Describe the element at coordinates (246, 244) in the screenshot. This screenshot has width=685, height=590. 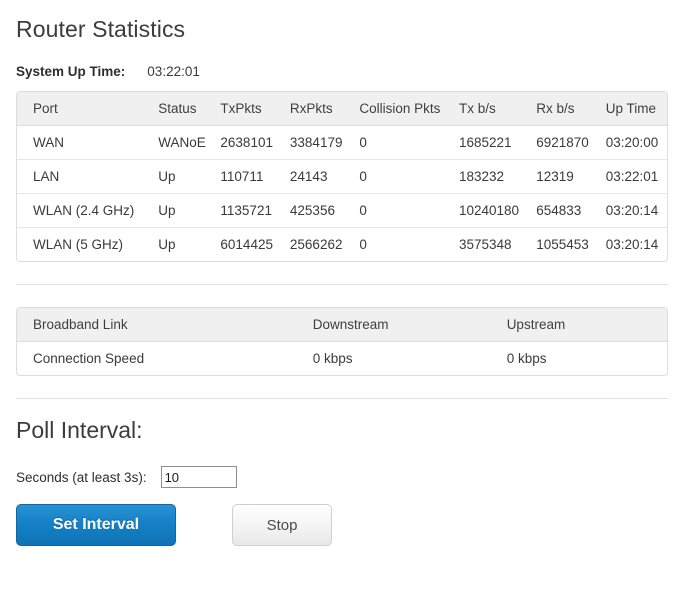
I see `cell-txpkts: 6014425` at that location.